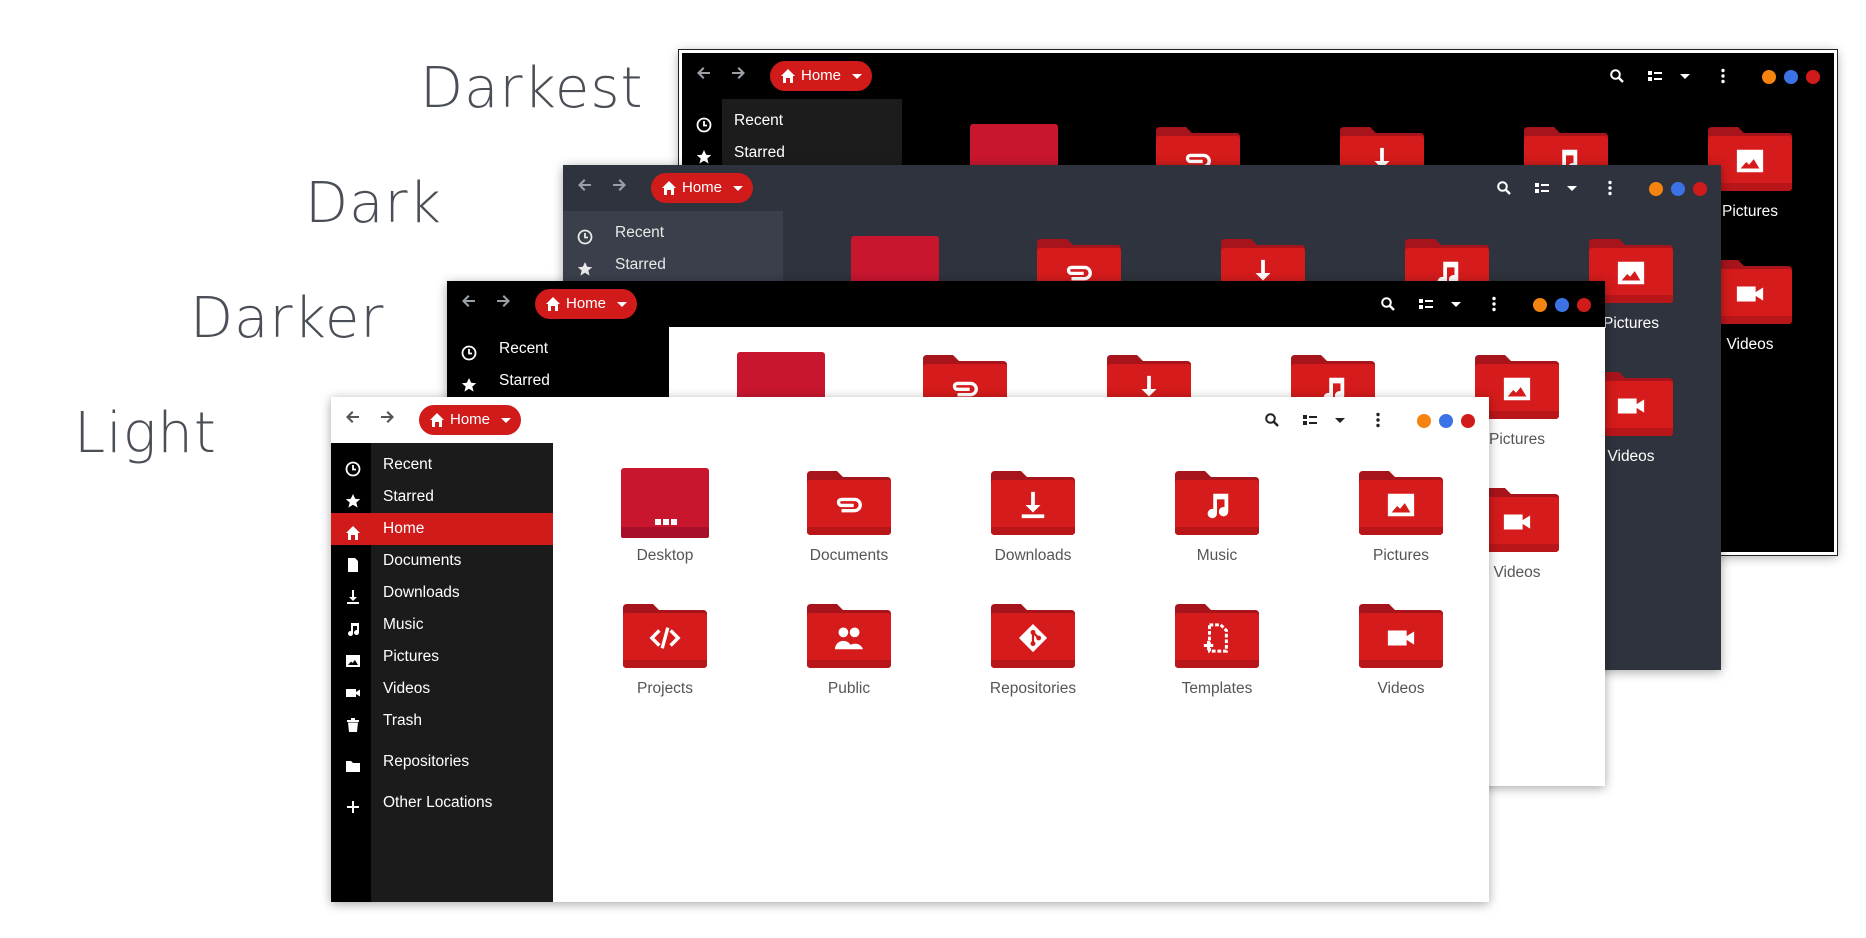 This screenshot has height=938, width=1866. What do you see at coordinates (665, 688) in the screenshot?
I see `folder-label: Projects` at bounding box center [665, 688].